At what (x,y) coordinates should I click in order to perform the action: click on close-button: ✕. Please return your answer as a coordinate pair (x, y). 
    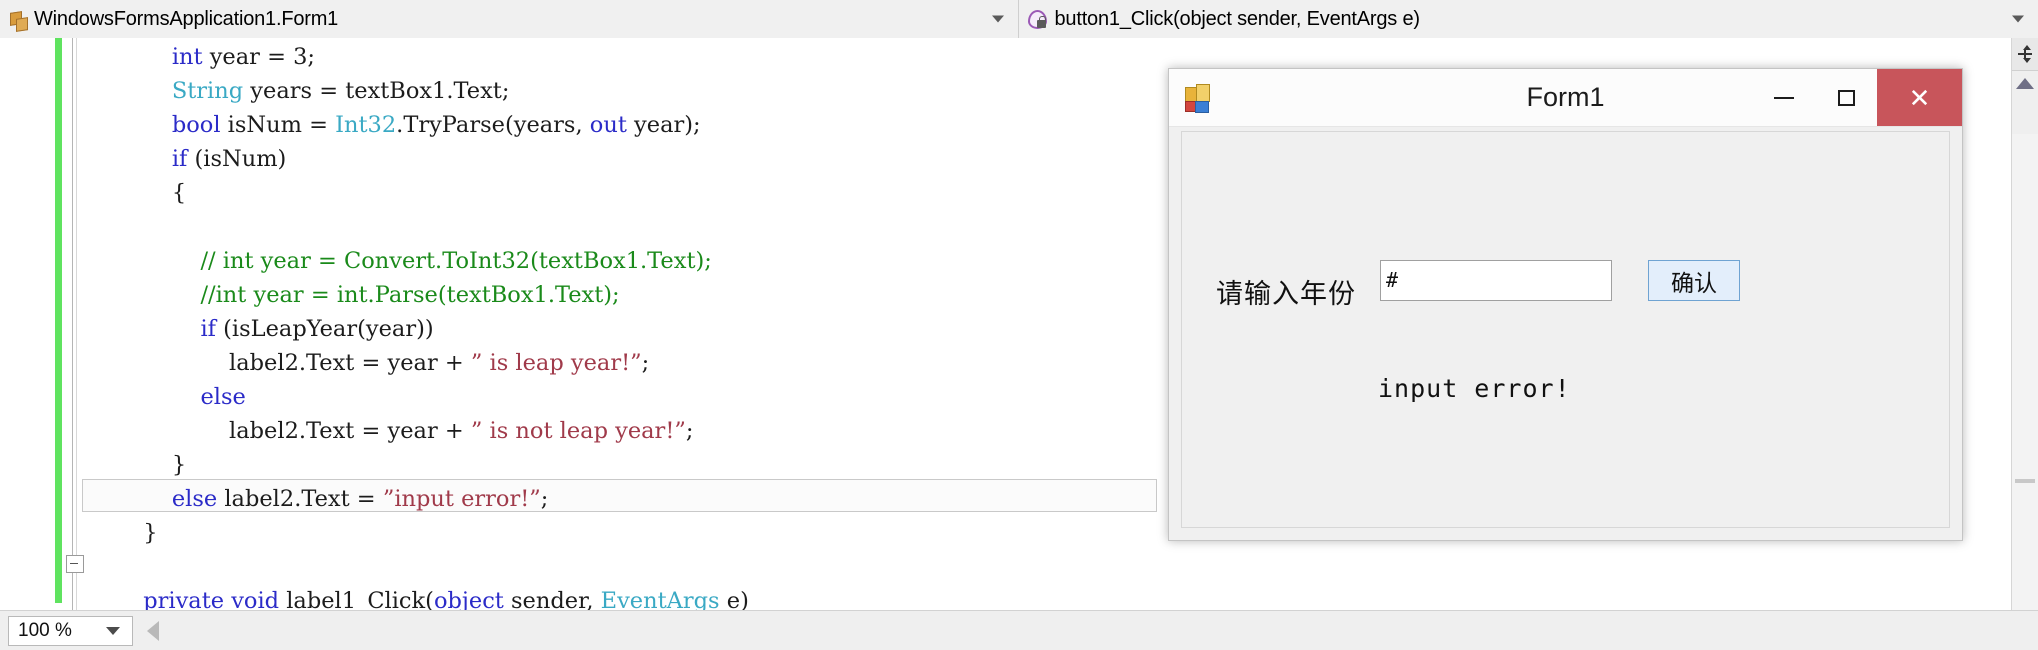
    Looking at the image, I should click on (1919, 97).